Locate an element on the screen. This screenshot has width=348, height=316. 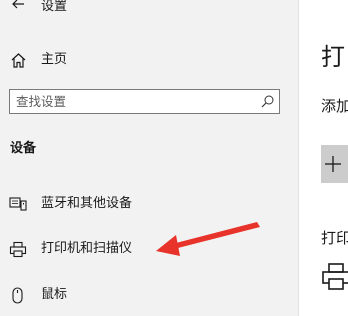
bluetooth-devices-icon is located at coordinates (18, 204).